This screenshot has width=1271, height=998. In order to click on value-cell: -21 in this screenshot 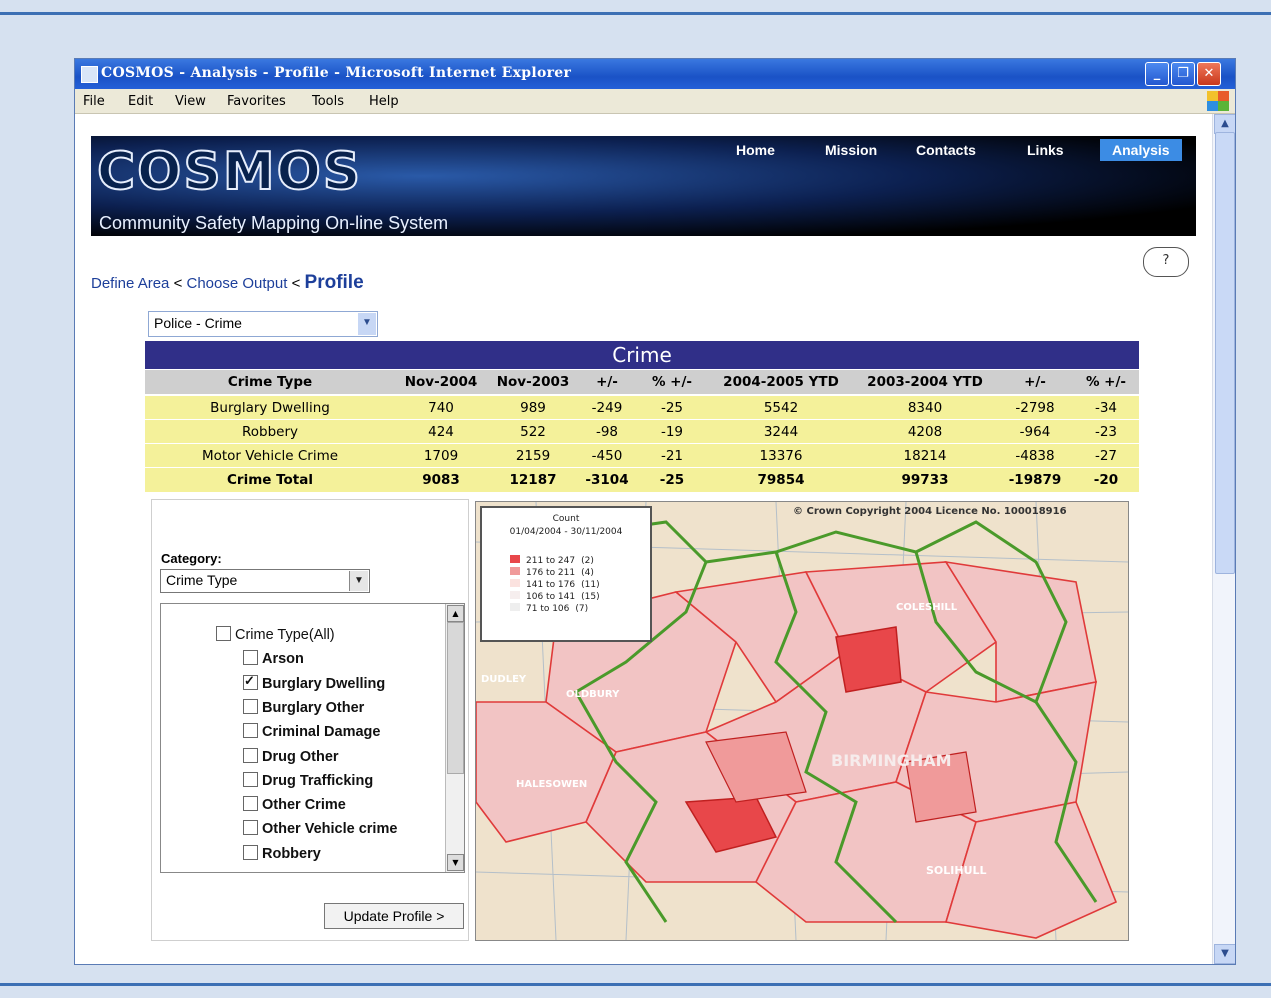, I will do `click(672, 456)`.